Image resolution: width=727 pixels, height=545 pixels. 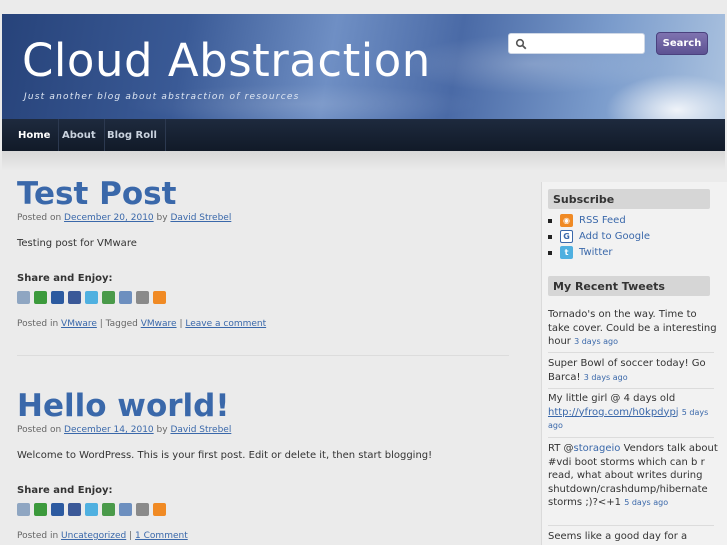 What do you see at coordinates (161, 536) in the screenshot?
I see `comment-link: 1 Comment` at bounding box center [161, 536].